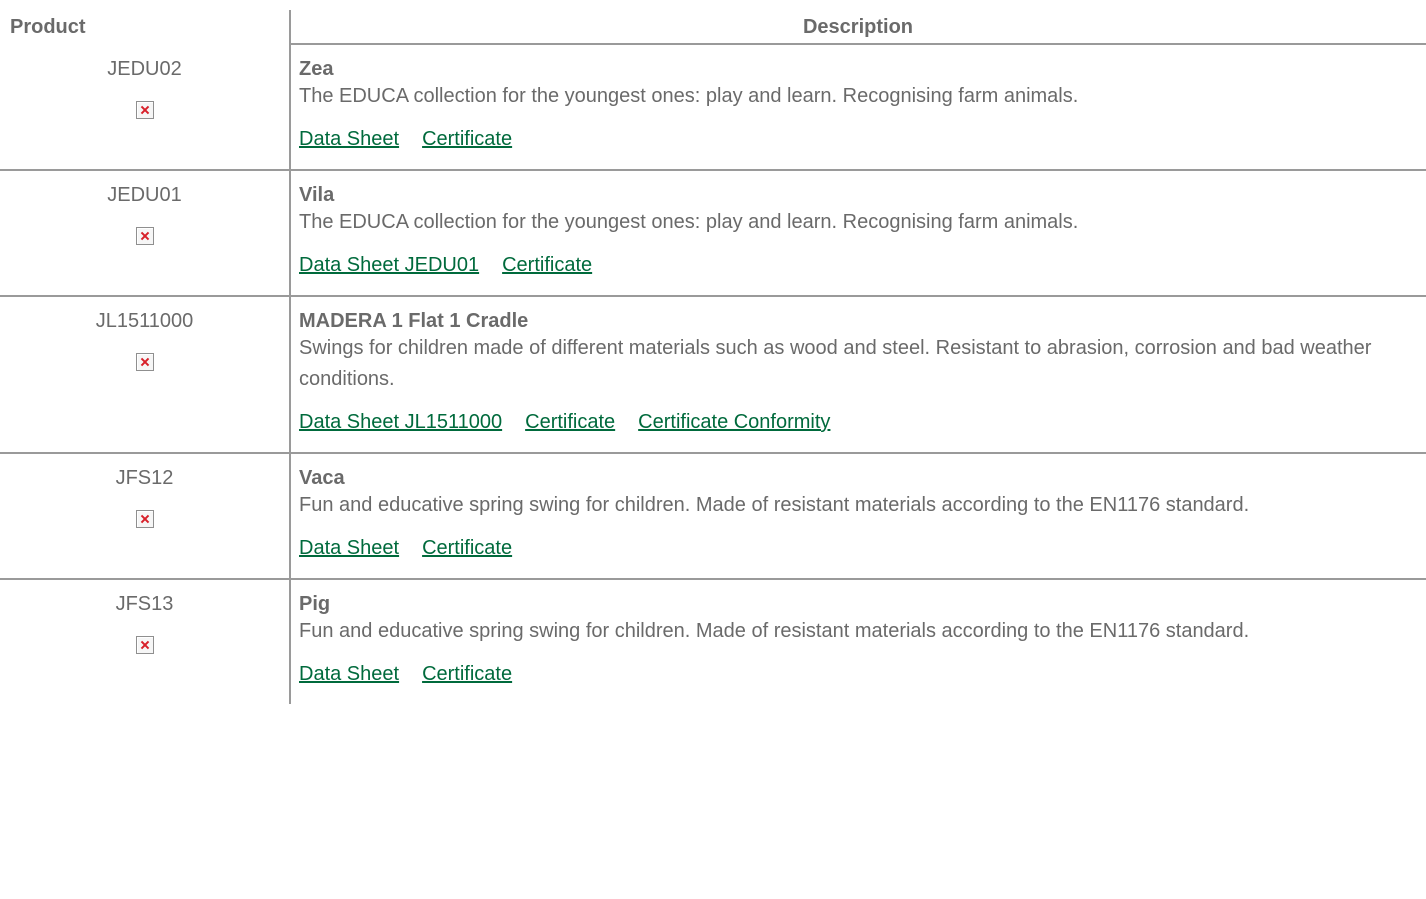  What do you see at coordinates (144, 494) in the screenshot?
I see `product-cell: JFS12` at bounding box center [144, 494].